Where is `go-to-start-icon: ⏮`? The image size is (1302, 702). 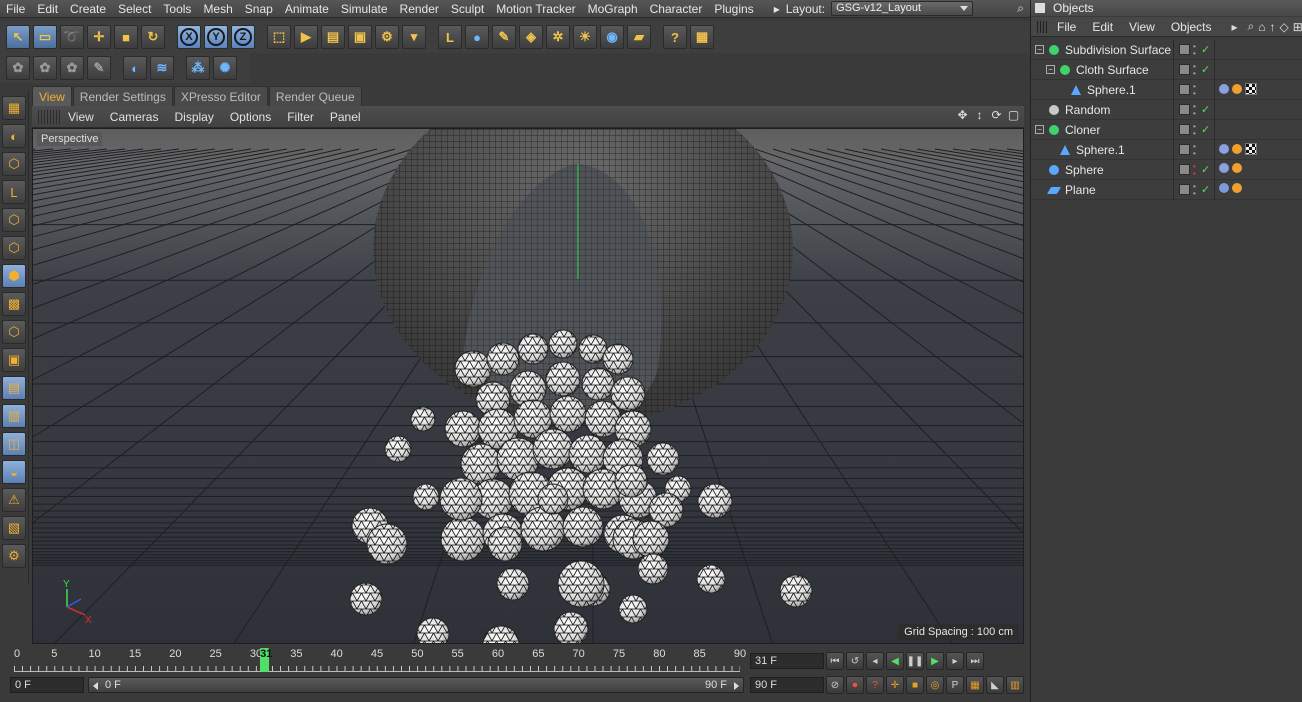 go-to-start-icon: ⏮ is located at coordinates (835, 661).